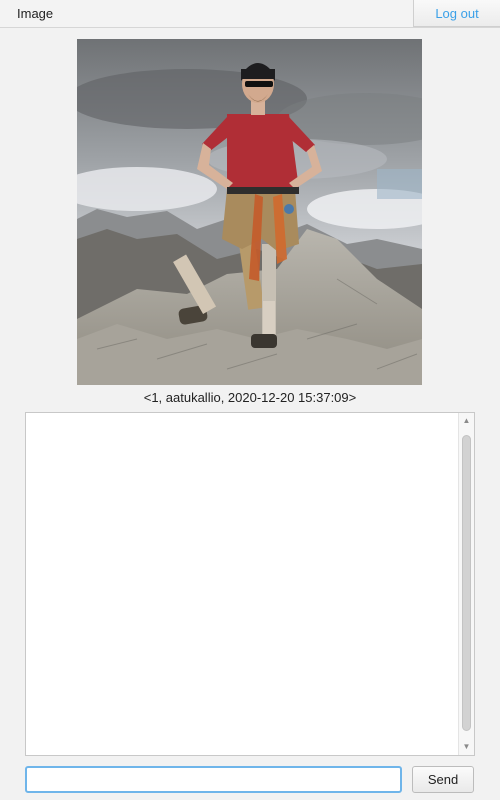 The image size is (500, 800). What do you see at coordinates (250, 14) in the screenshot?
I see `header-bar: Image Log out` at bounding box center [250, 14].